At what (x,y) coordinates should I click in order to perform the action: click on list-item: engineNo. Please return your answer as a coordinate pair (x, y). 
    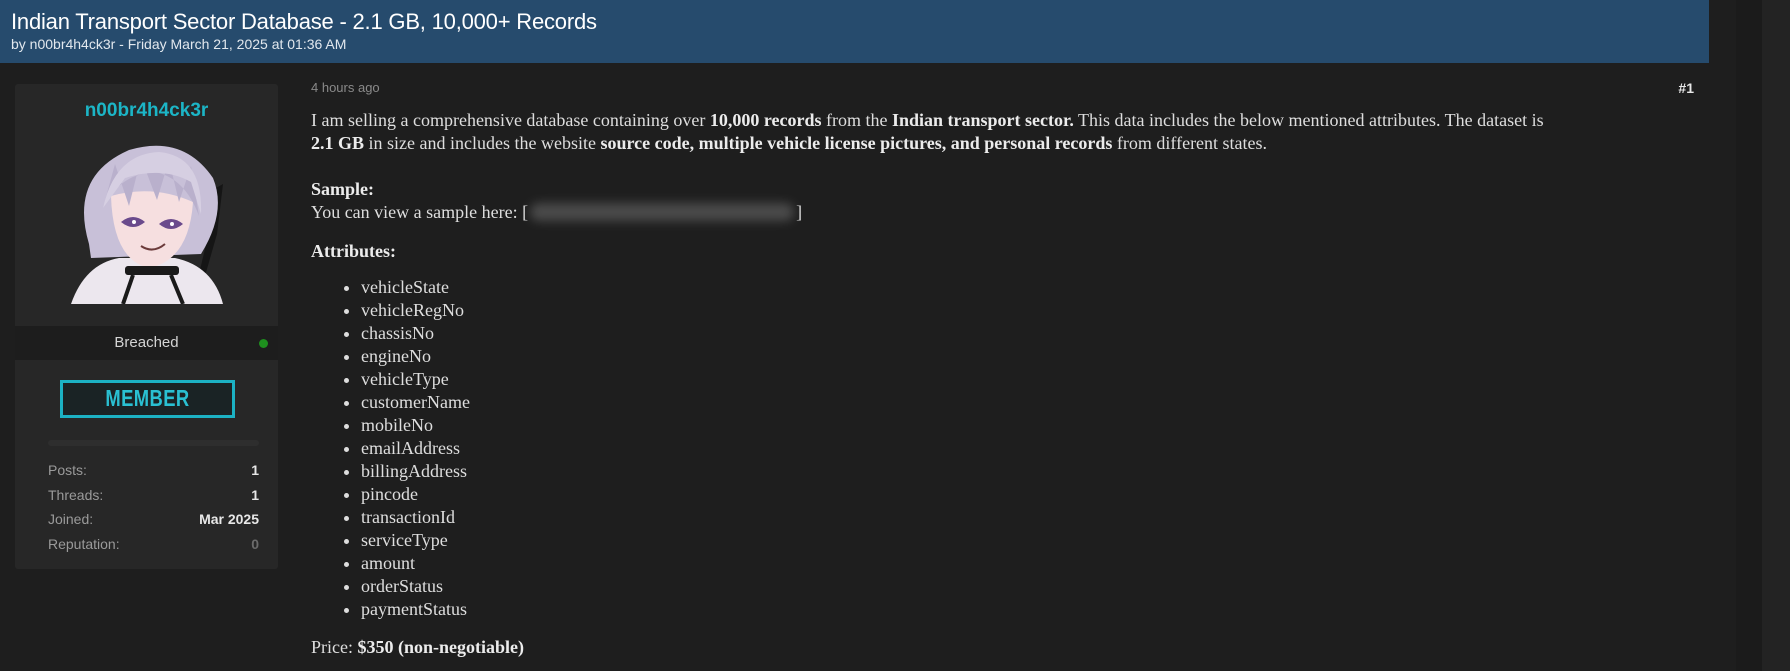
    Looking at the image, I should click on (1026, 356).